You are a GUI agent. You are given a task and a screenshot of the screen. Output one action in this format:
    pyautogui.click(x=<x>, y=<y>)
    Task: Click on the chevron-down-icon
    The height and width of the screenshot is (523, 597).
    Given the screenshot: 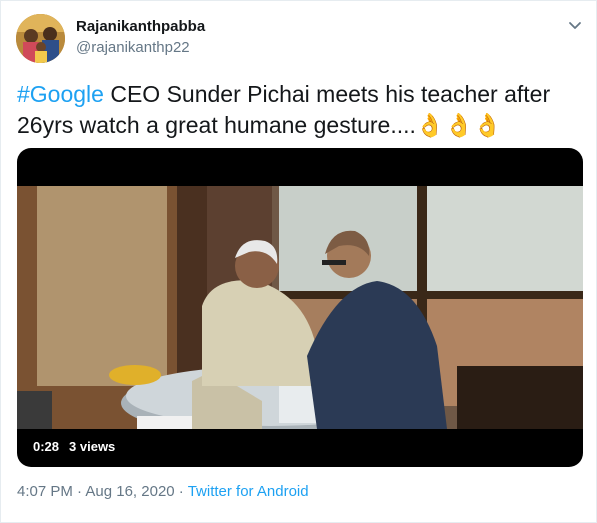 What is the action you would take?
    pyautogui.click(x=575, y=25)
    